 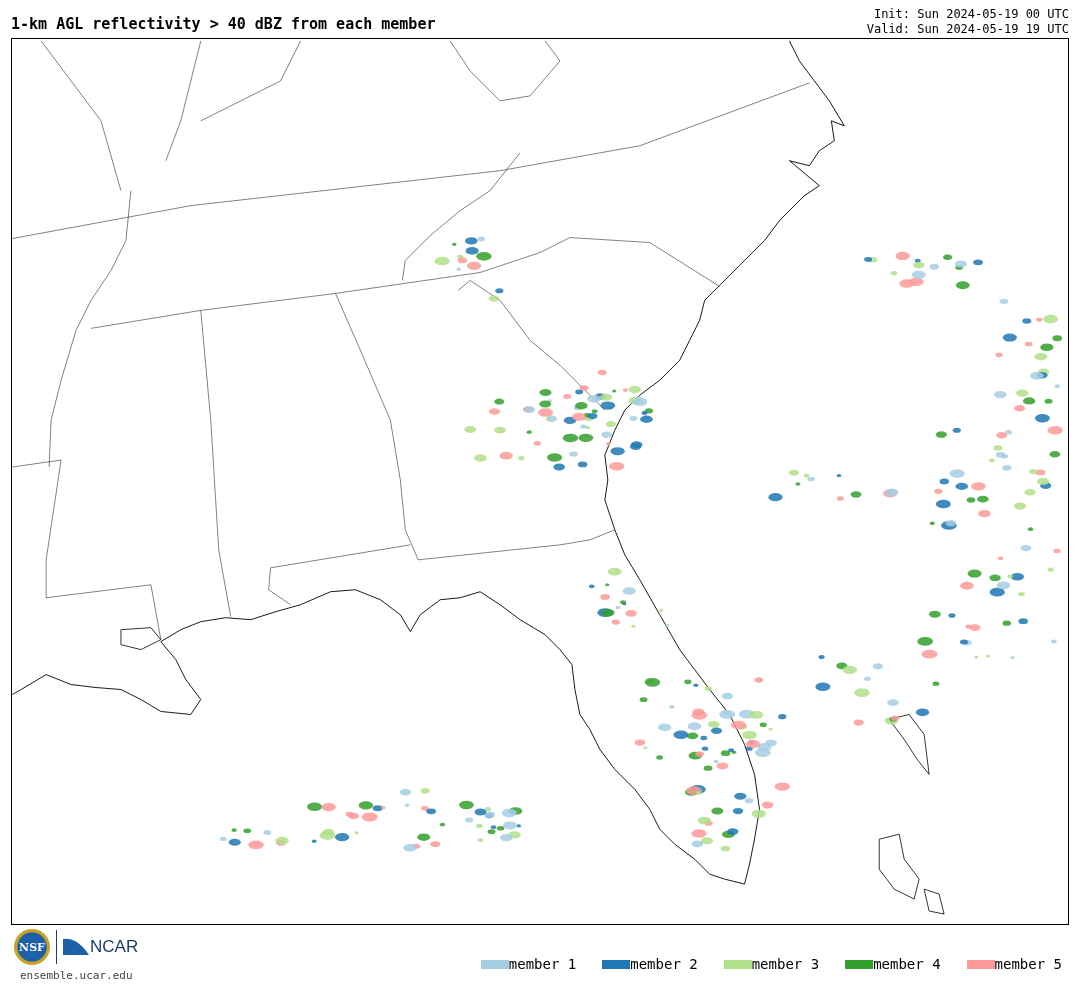 I want to click on legend-label: member 4, so click(x=907, y=964).